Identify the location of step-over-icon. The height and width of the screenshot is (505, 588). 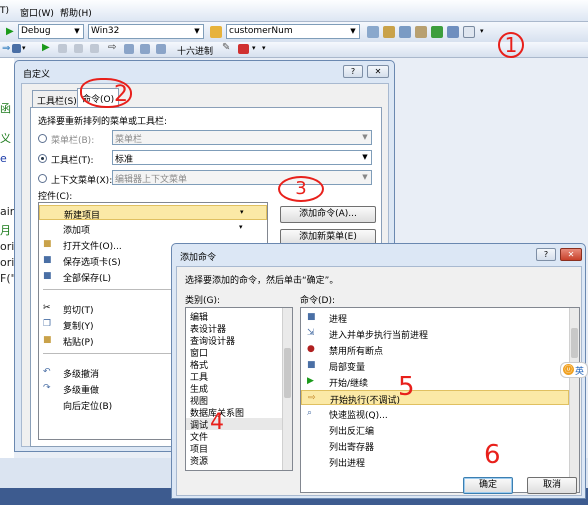
(145, 49).